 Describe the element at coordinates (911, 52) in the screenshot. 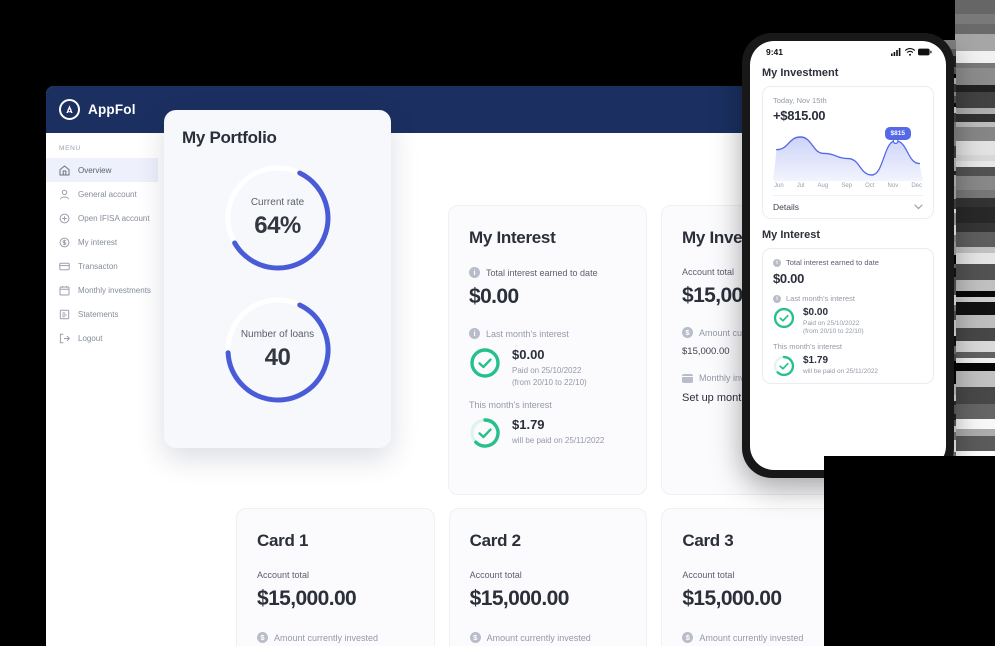

I see `status-icons` at that location.